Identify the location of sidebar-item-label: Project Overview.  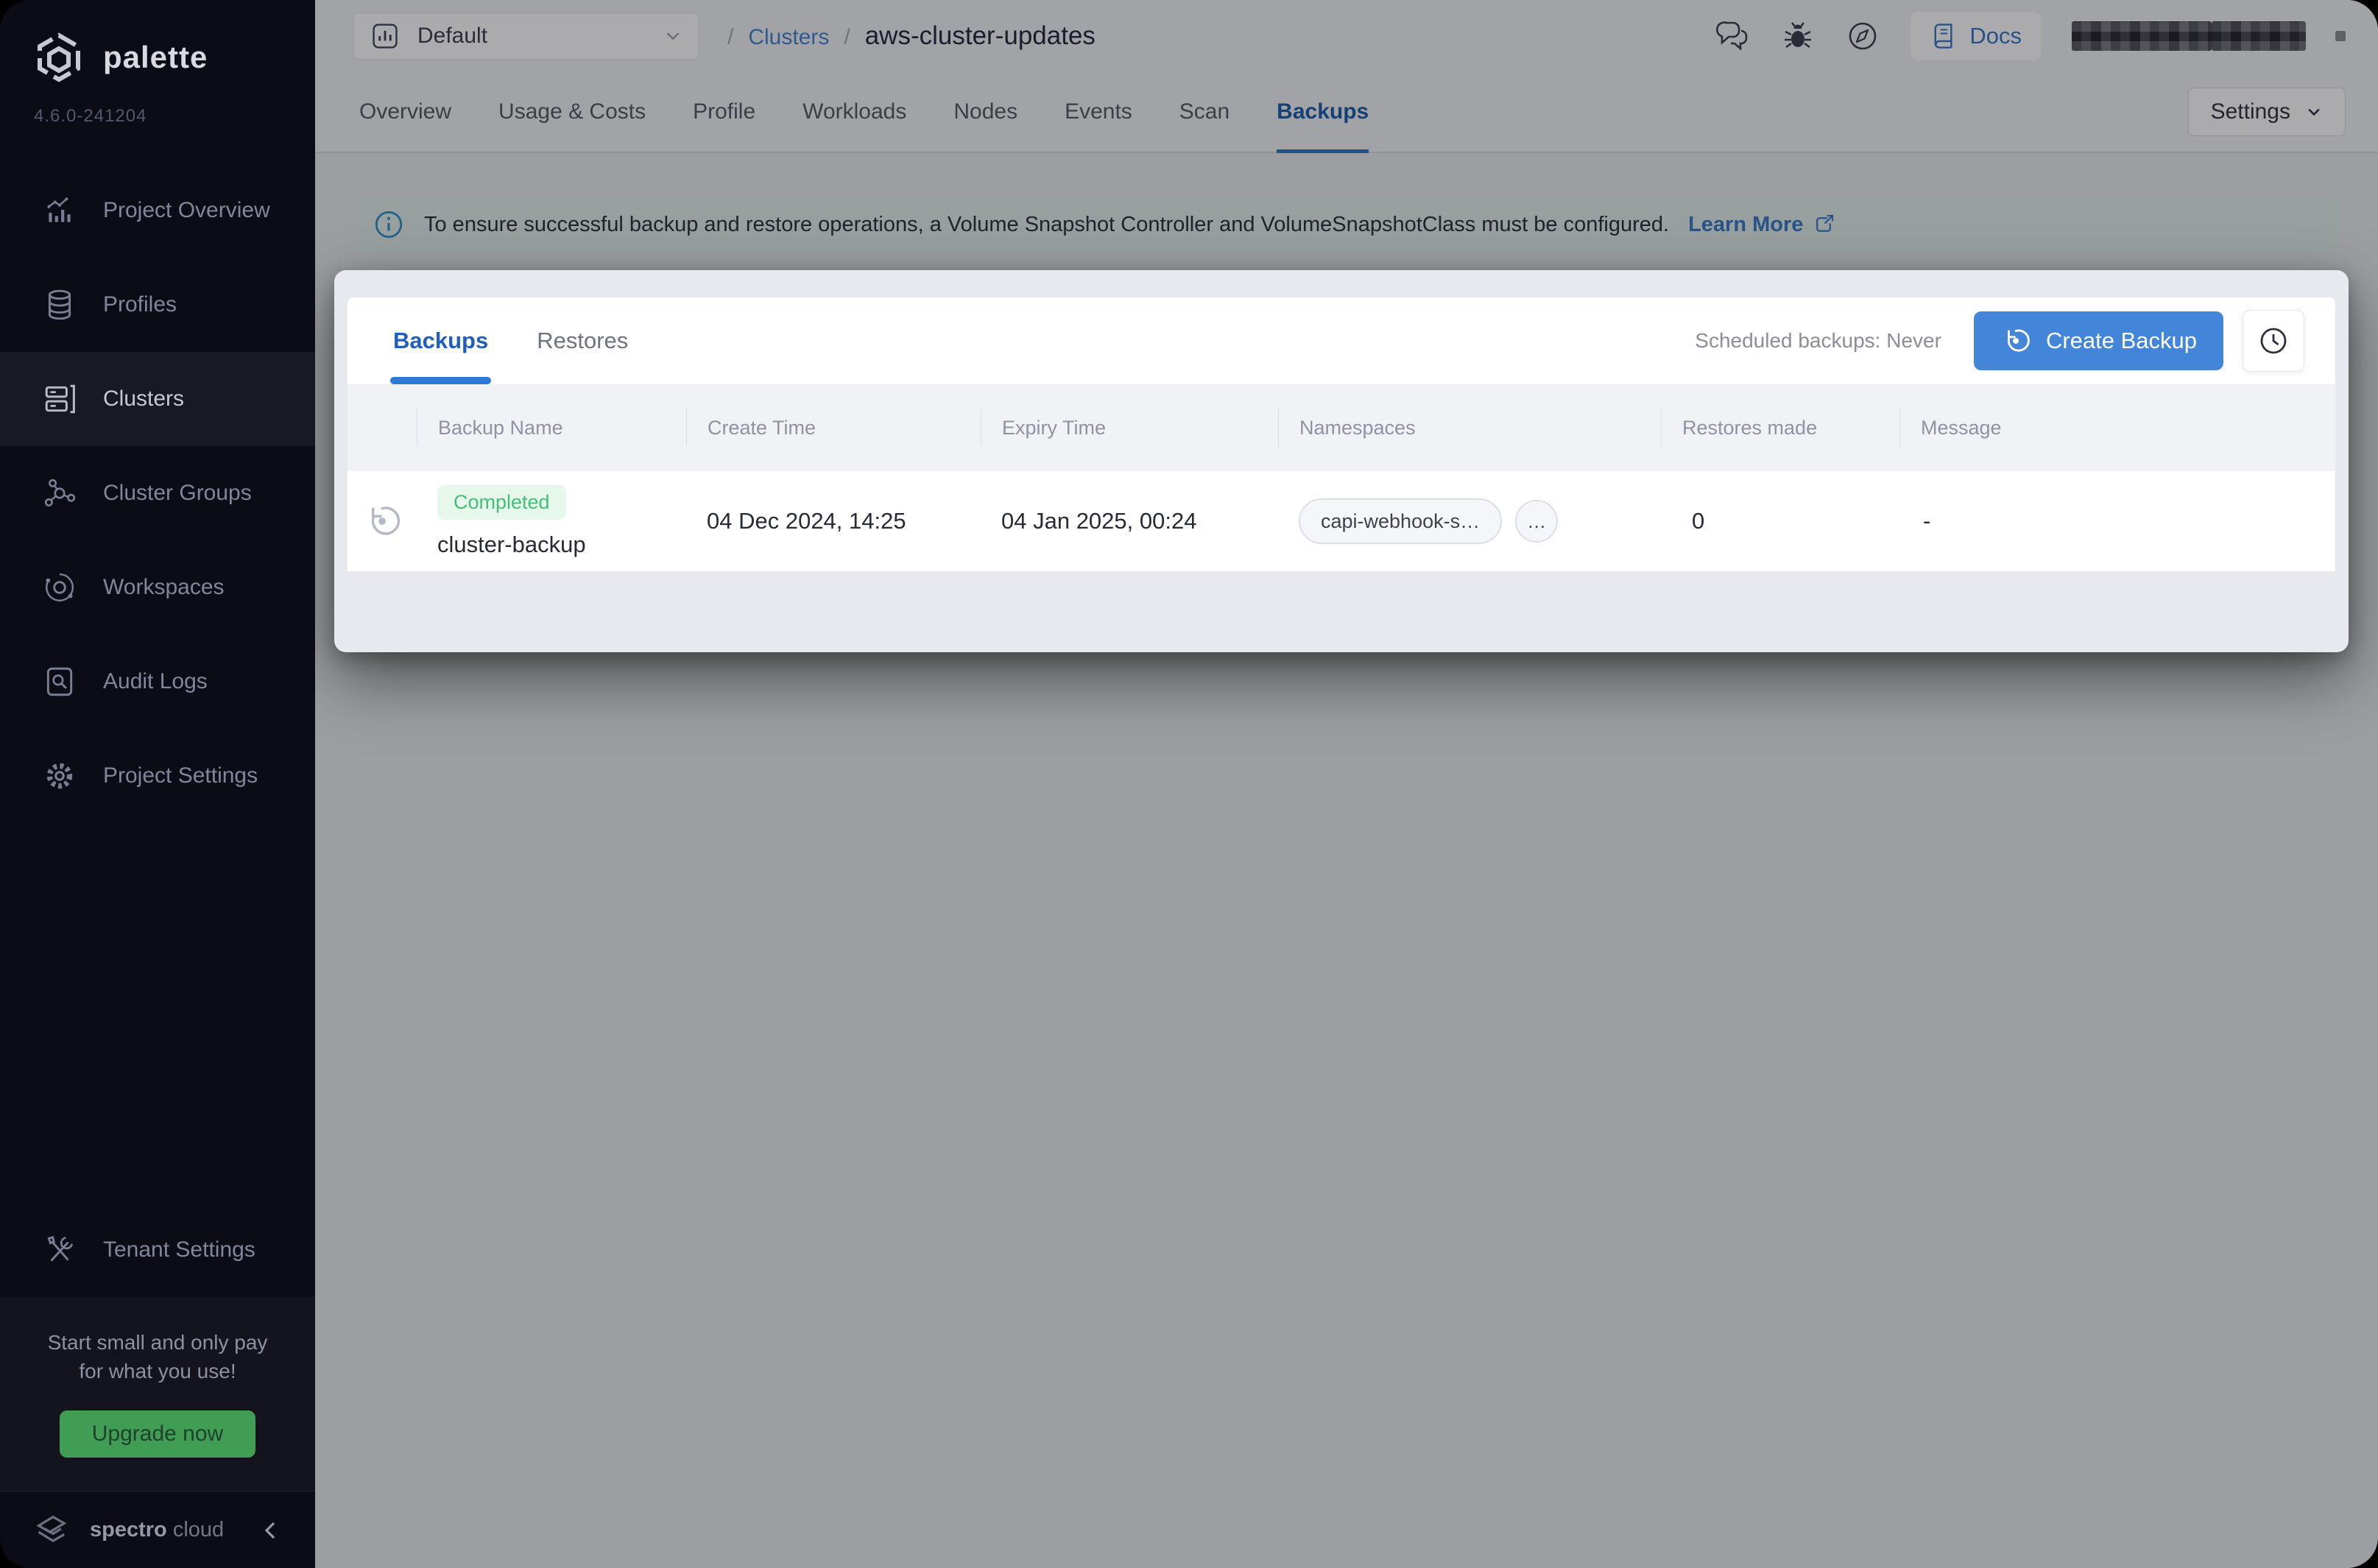
(186, 210).